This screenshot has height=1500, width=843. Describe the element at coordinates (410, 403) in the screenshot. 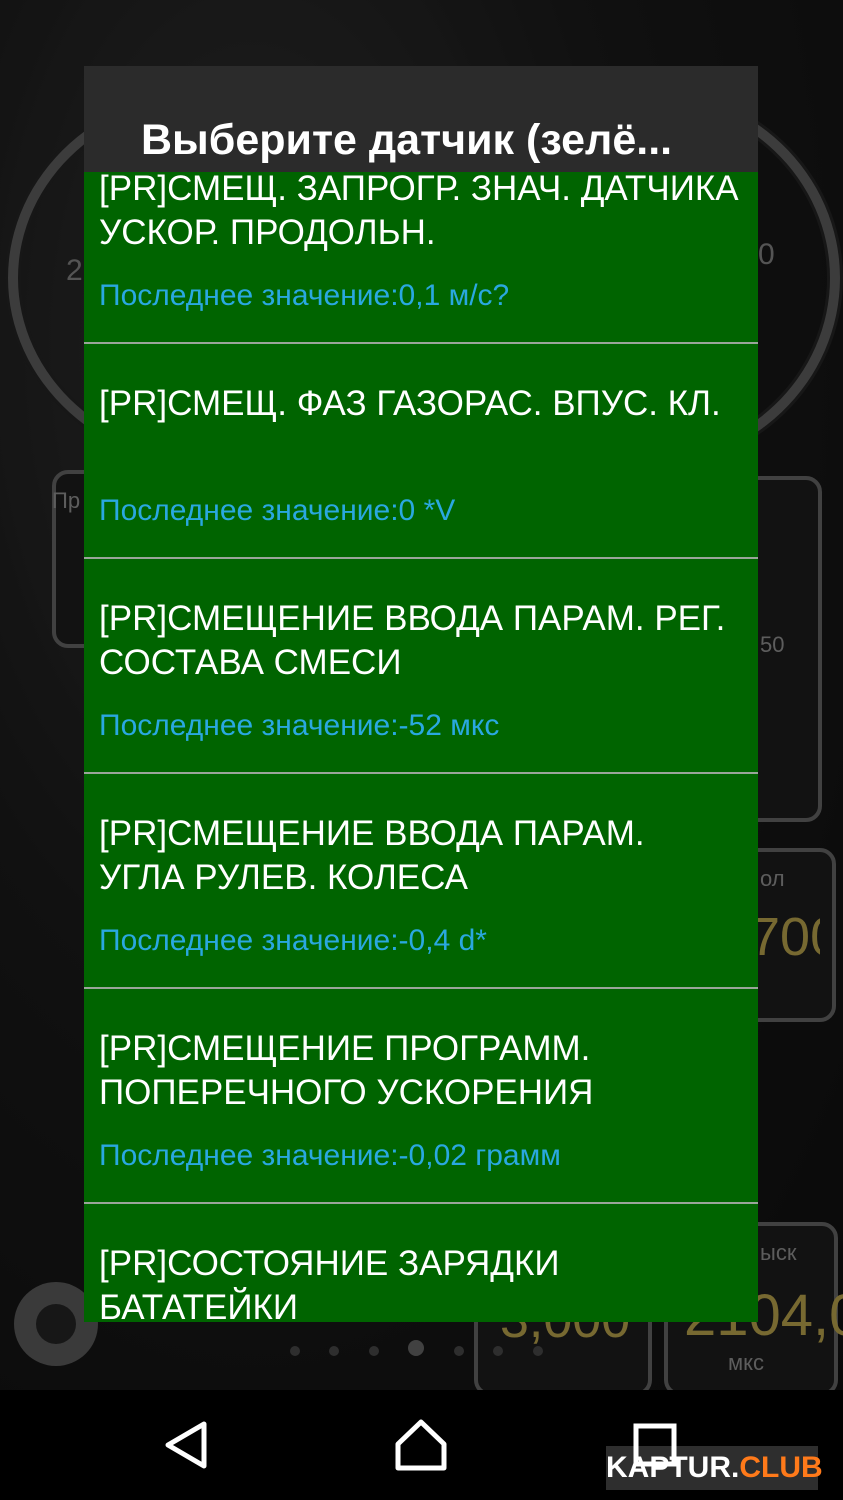

I see `sensor-name: [PR]СМЕЩ. ФАЗ ГАЗОРАС. ВПУС. КЛ.` at that location.